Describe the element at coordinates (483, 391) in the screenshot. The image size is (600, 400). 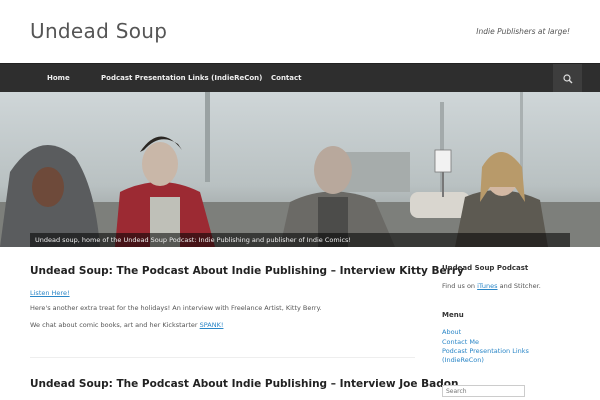
I see `sidebar-search-input` at that location.